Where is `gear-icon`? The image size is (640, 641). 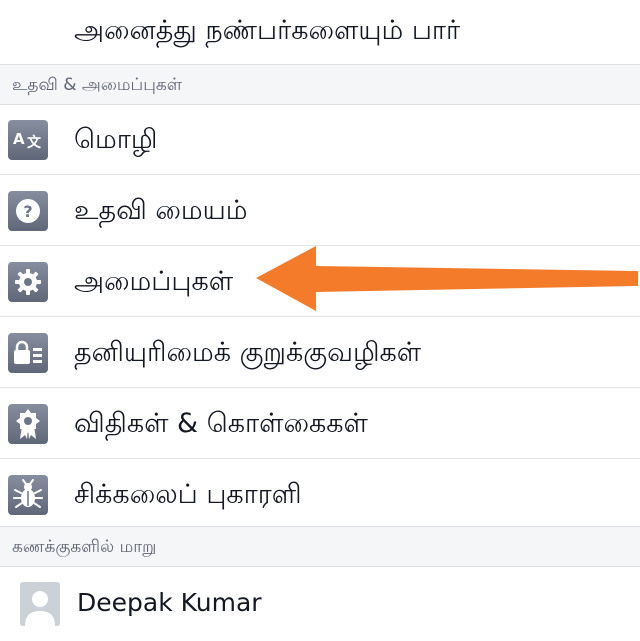
gear-icon is located at coordinates (28, 282).